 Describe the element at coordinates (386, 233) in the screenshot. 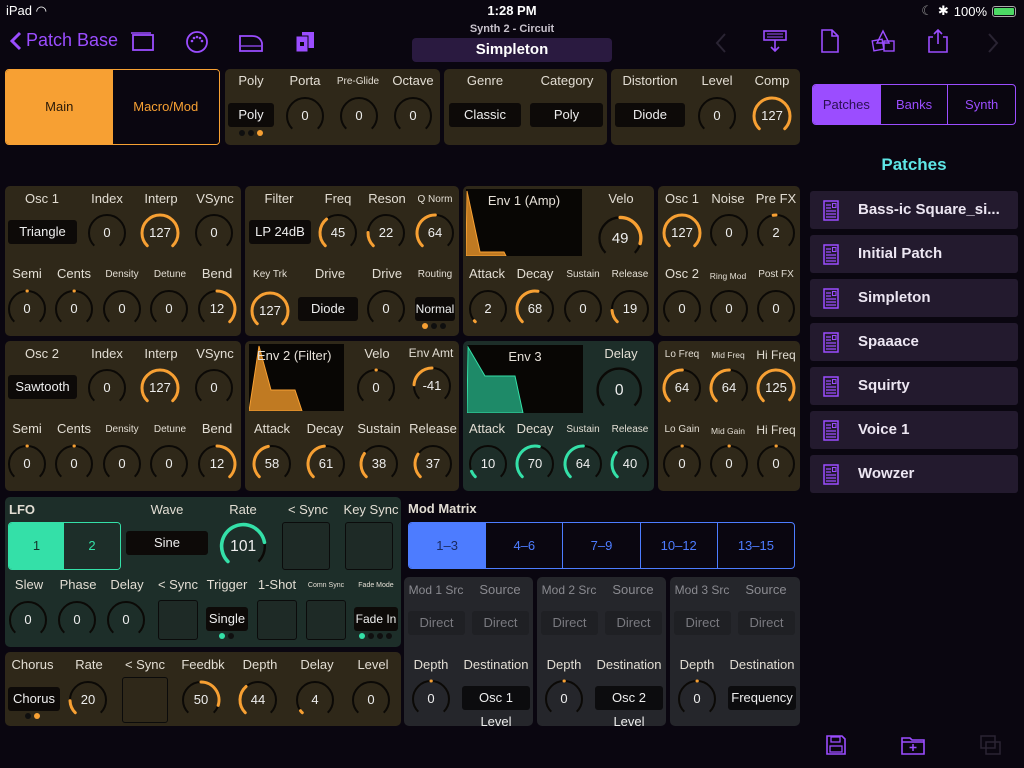

I see `reson-knob: 22` at that location.